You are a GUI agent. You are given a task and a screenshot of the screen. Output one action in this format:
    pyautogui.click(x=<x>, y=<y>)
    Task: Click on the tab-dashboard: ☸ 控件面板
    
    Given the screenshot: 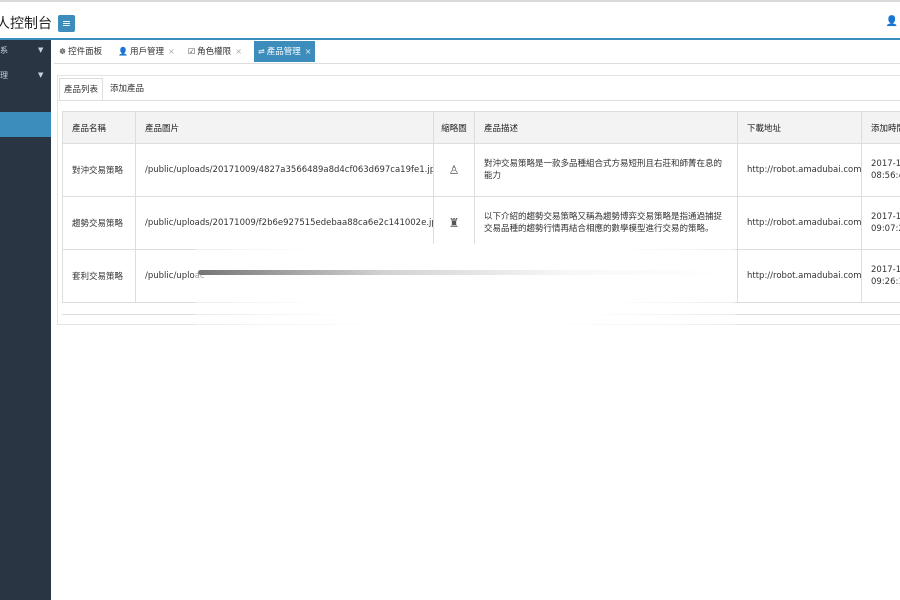 What is the action you would take?
    pyautogui.click(x=80, y=51)
    